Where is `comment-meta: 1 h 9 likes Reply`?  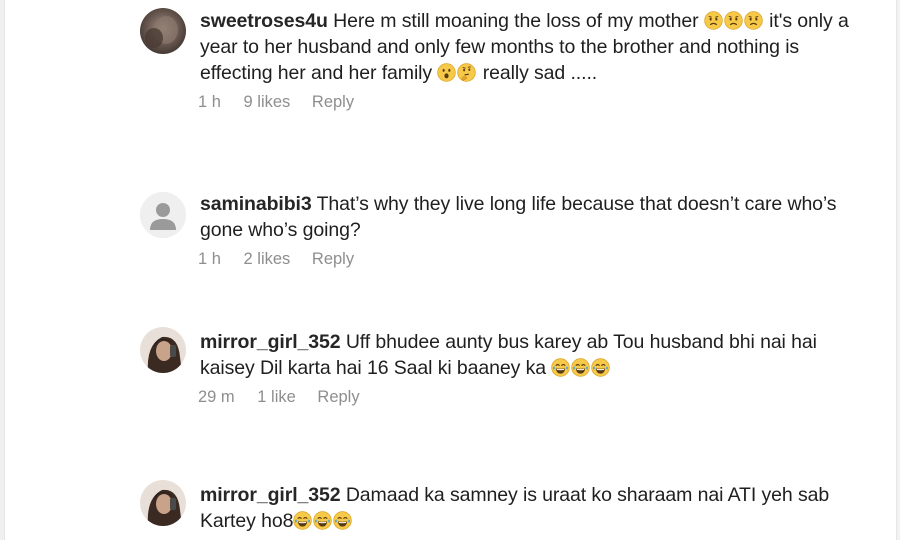
comment-meta: 1 h 9 likes Reply is located at coordinates (276, 102).